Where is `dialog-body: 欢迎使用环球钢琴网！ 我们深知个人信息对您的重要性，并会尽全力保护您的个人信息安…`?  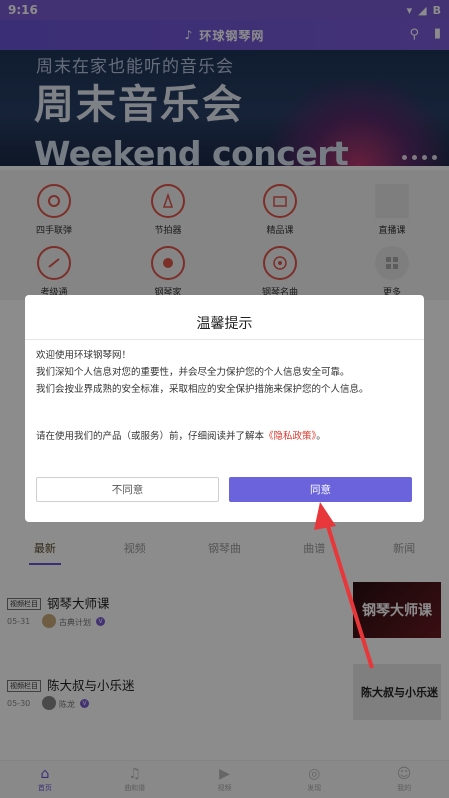 dialog-body: 欢迎使用环球钢琴网！ 我们深知个人信息对您的重要性，并会尽全力保护您的个人信息安… is located at coordinates (226, 372).